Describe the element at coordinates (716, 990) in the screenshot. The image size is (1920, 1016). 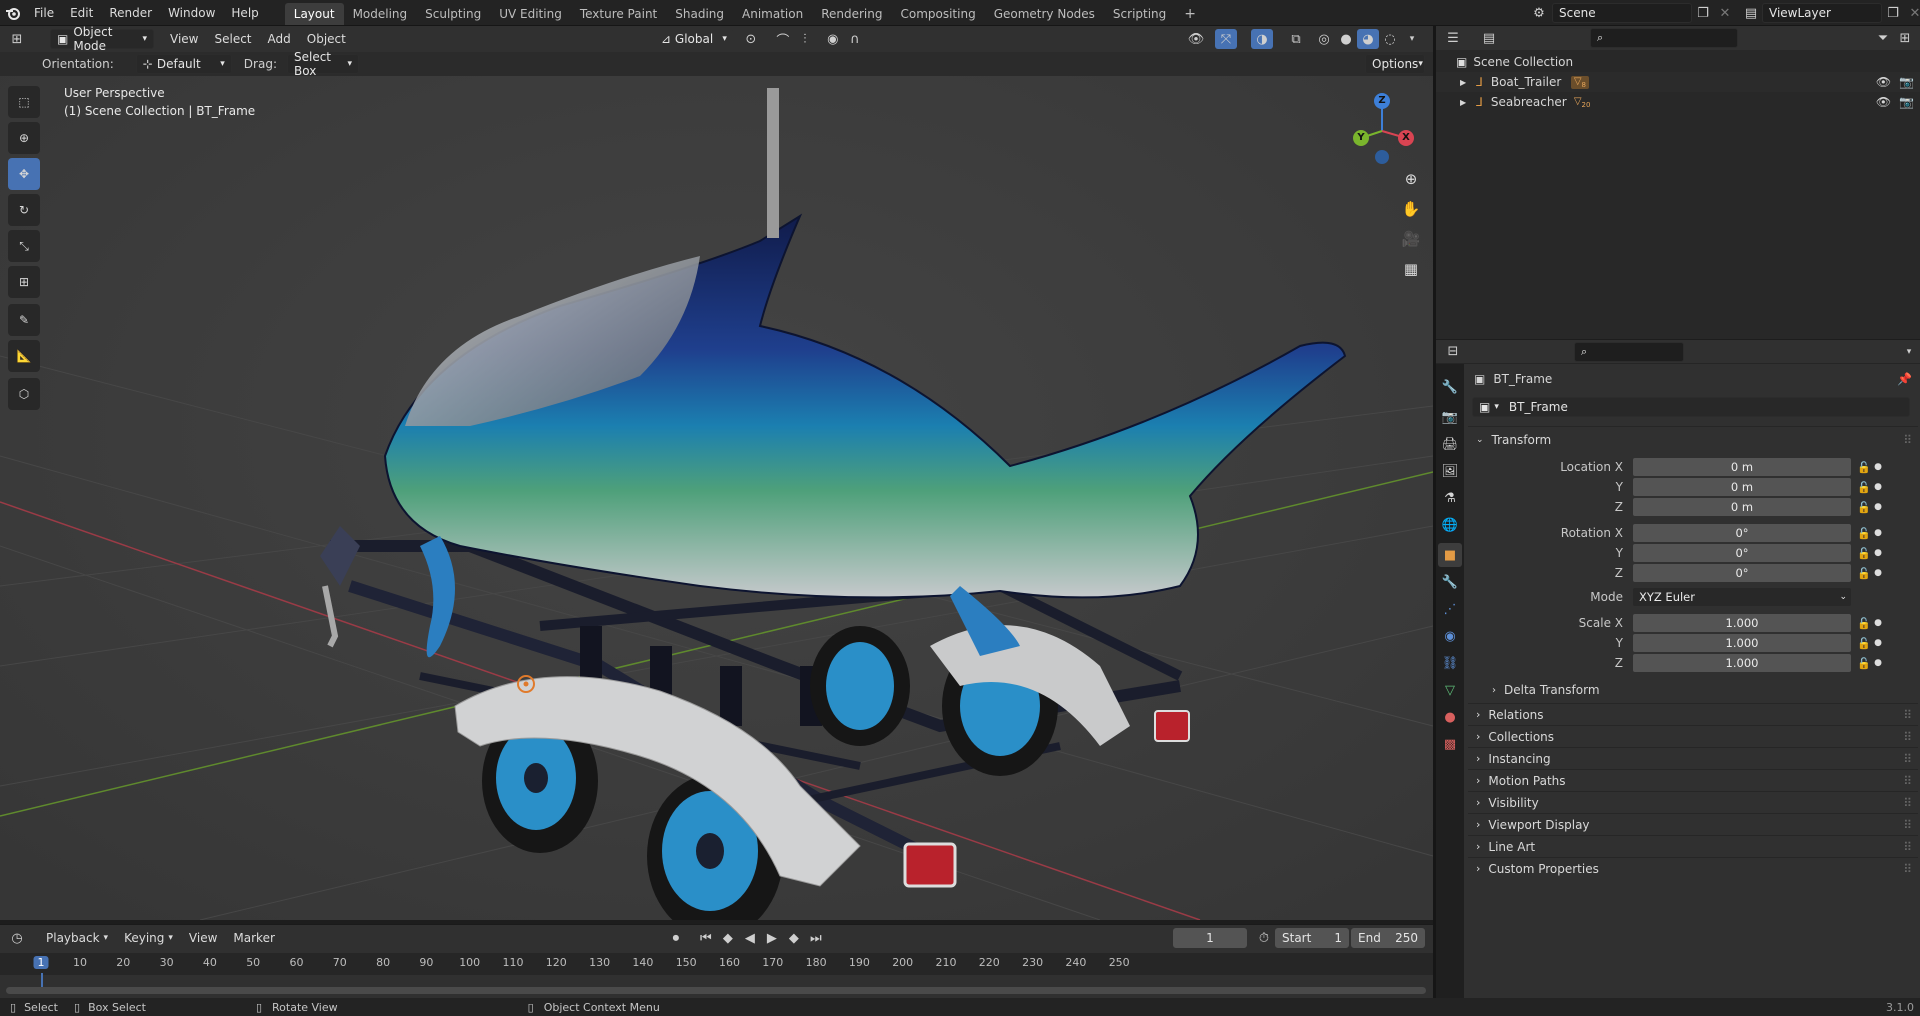
I see `timeline-scrollbar` at that location.